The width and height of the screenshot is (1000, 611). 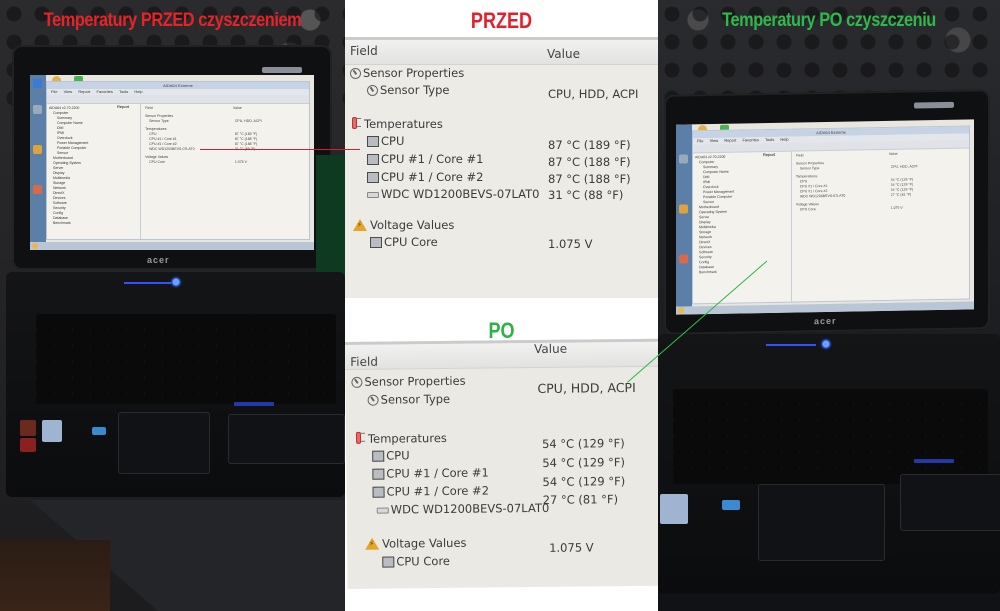 I want to click on row-value: 1.075 V, so click(x=571, y=547).